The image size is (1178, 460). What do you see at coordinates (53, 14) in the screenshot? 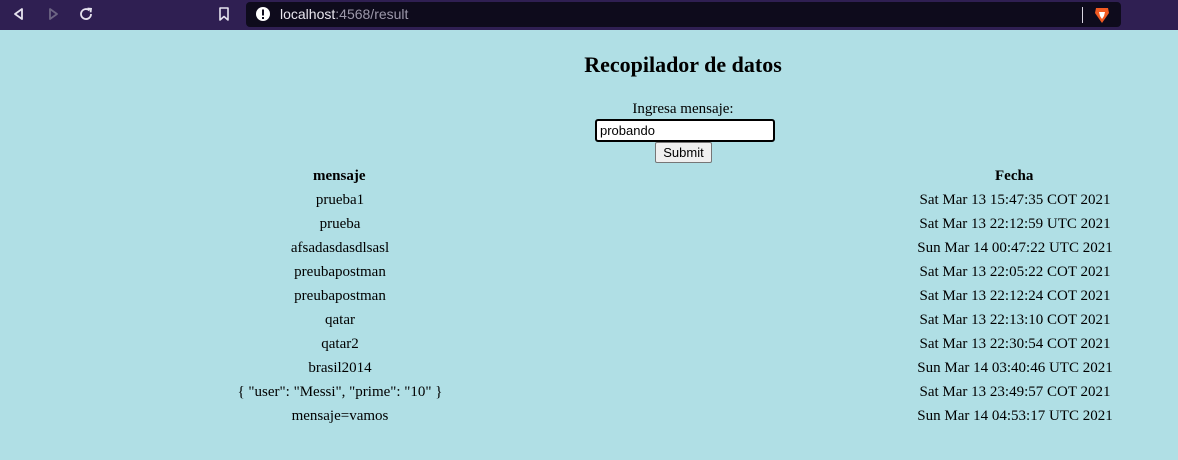
I see `forward-icon` at bounding box center [53, 14].